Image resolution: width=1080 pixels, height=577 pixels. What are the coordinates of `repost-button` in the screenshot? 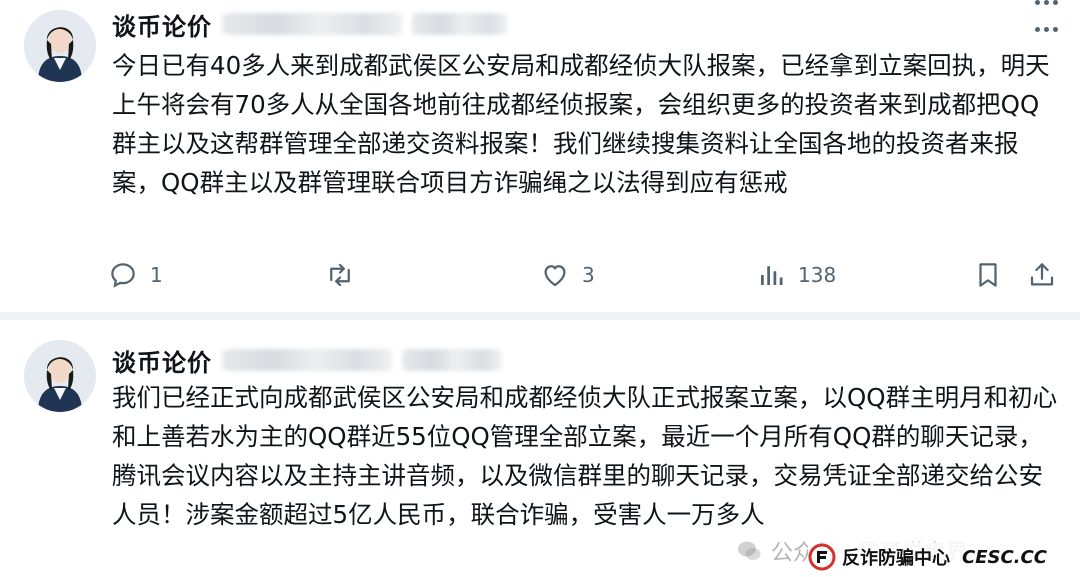 It's located at (346, 275).